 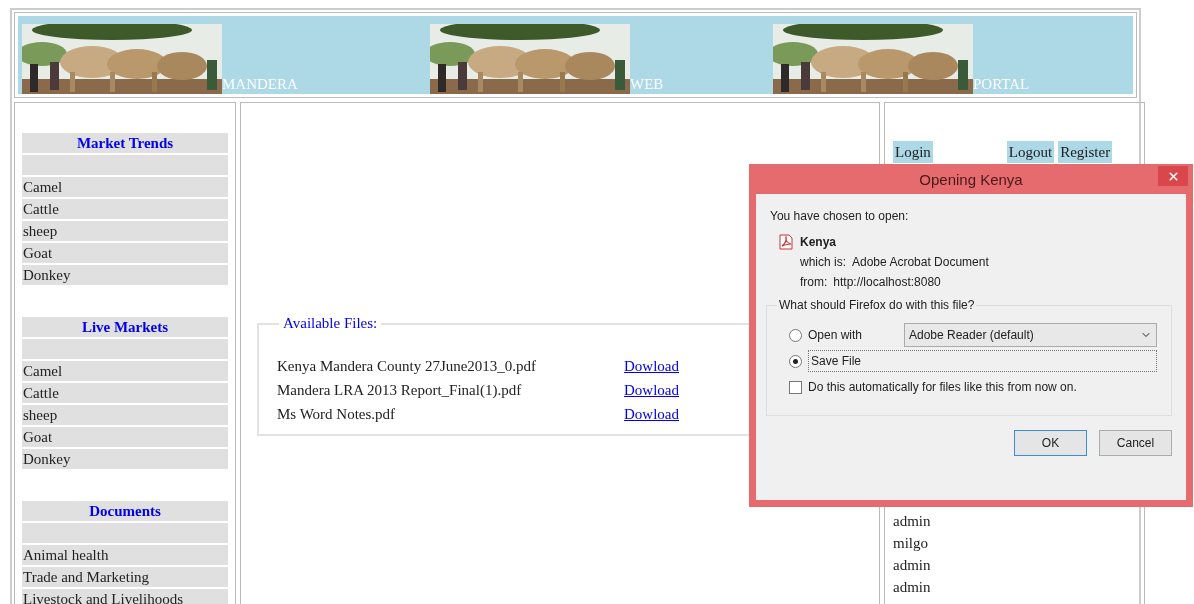 I want to click on file-title: Kenya, so click(x=818, y=242).